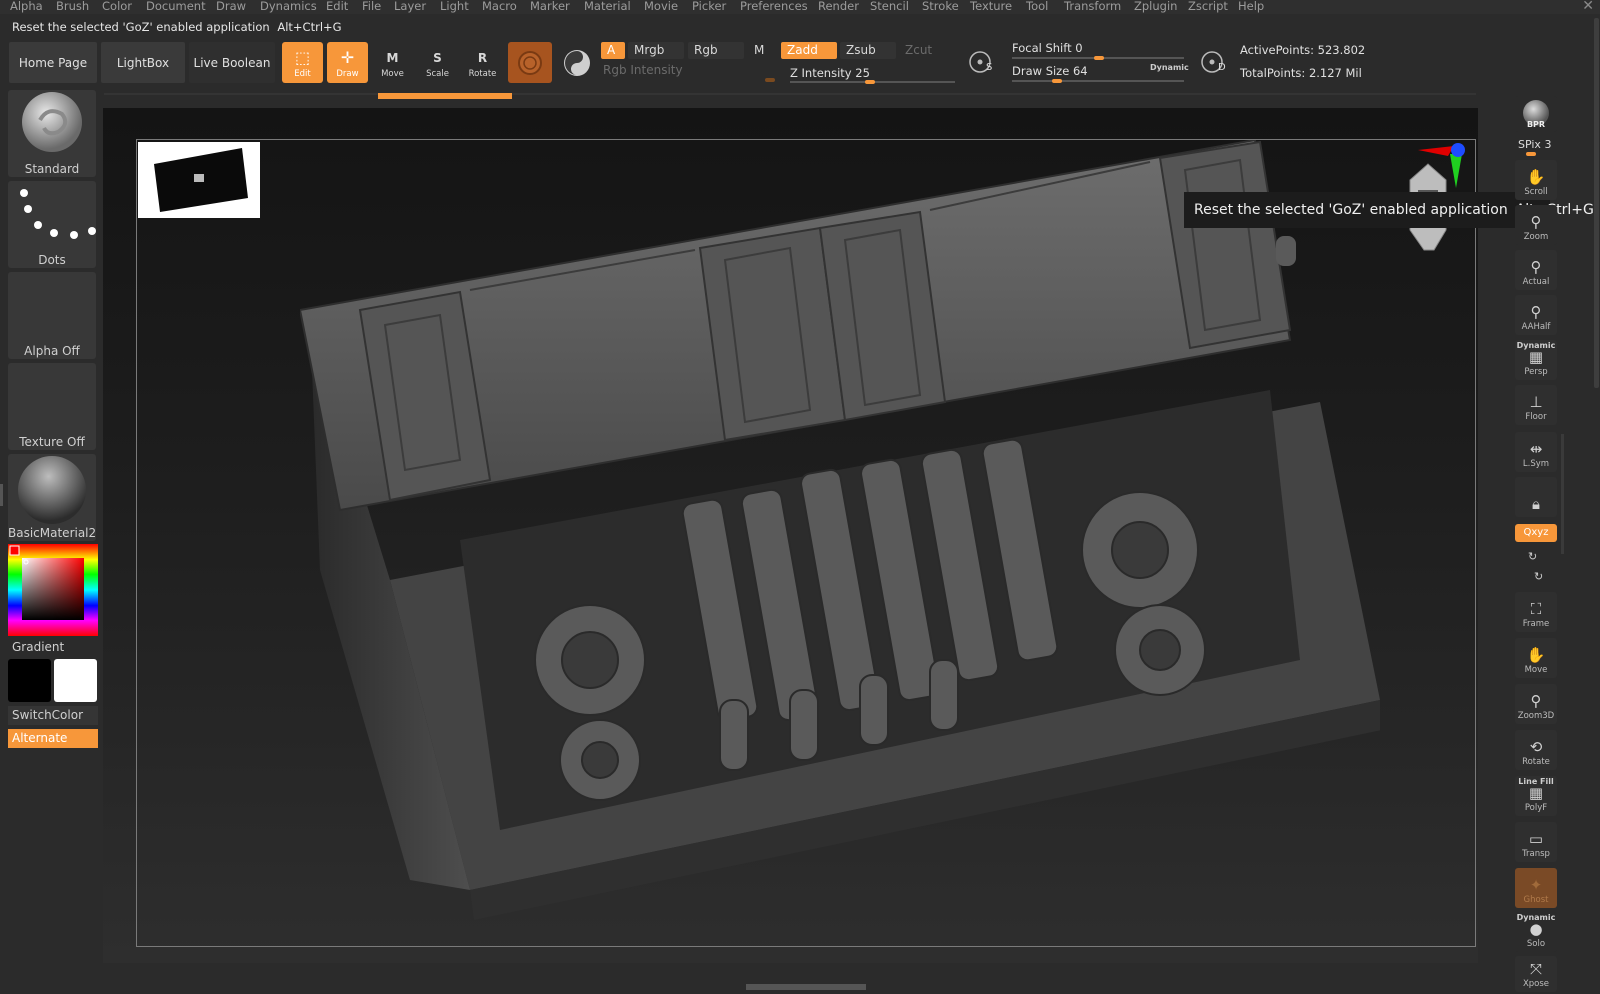 This screenshot has height=994, width=1600. I want to click on spix-knob, so click(1531, 154).